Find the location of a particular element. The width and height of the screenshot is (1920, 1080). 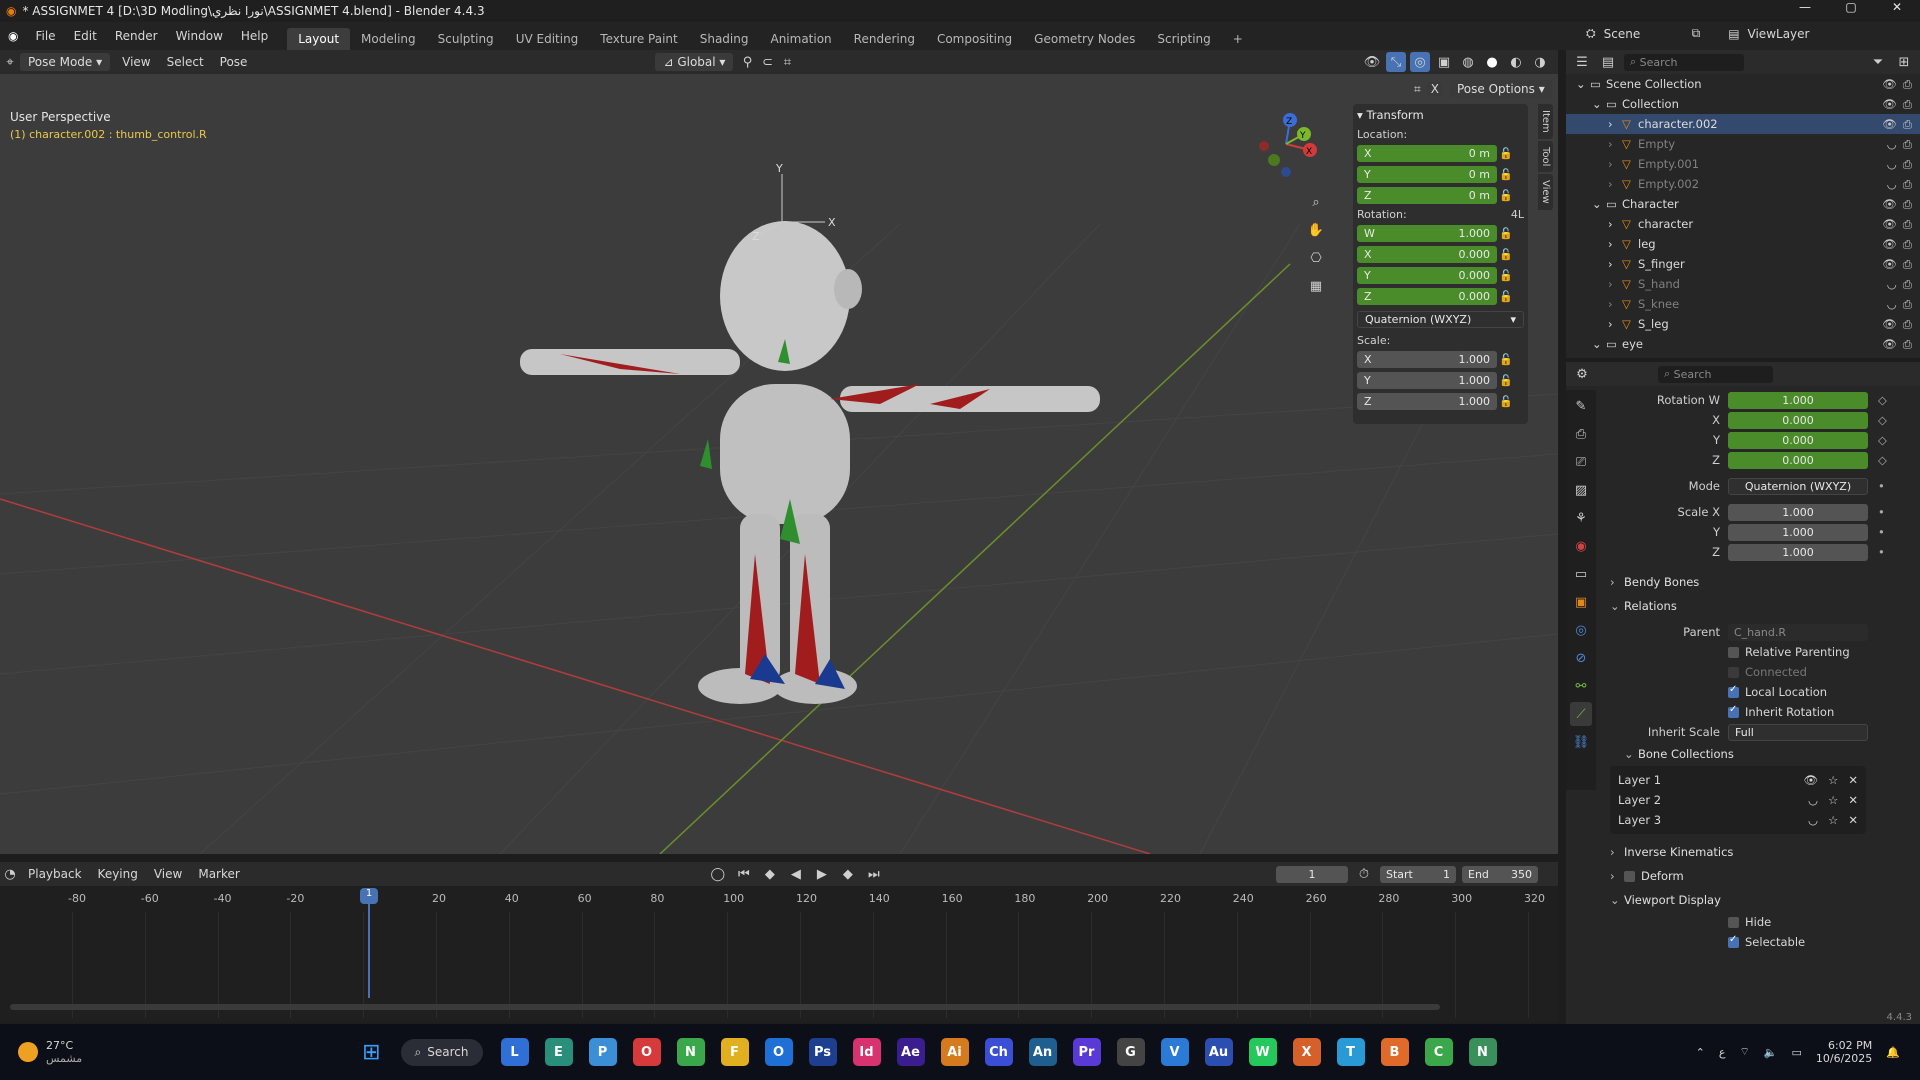

playhead-frame: 1 is located at coordinates (369, 896).